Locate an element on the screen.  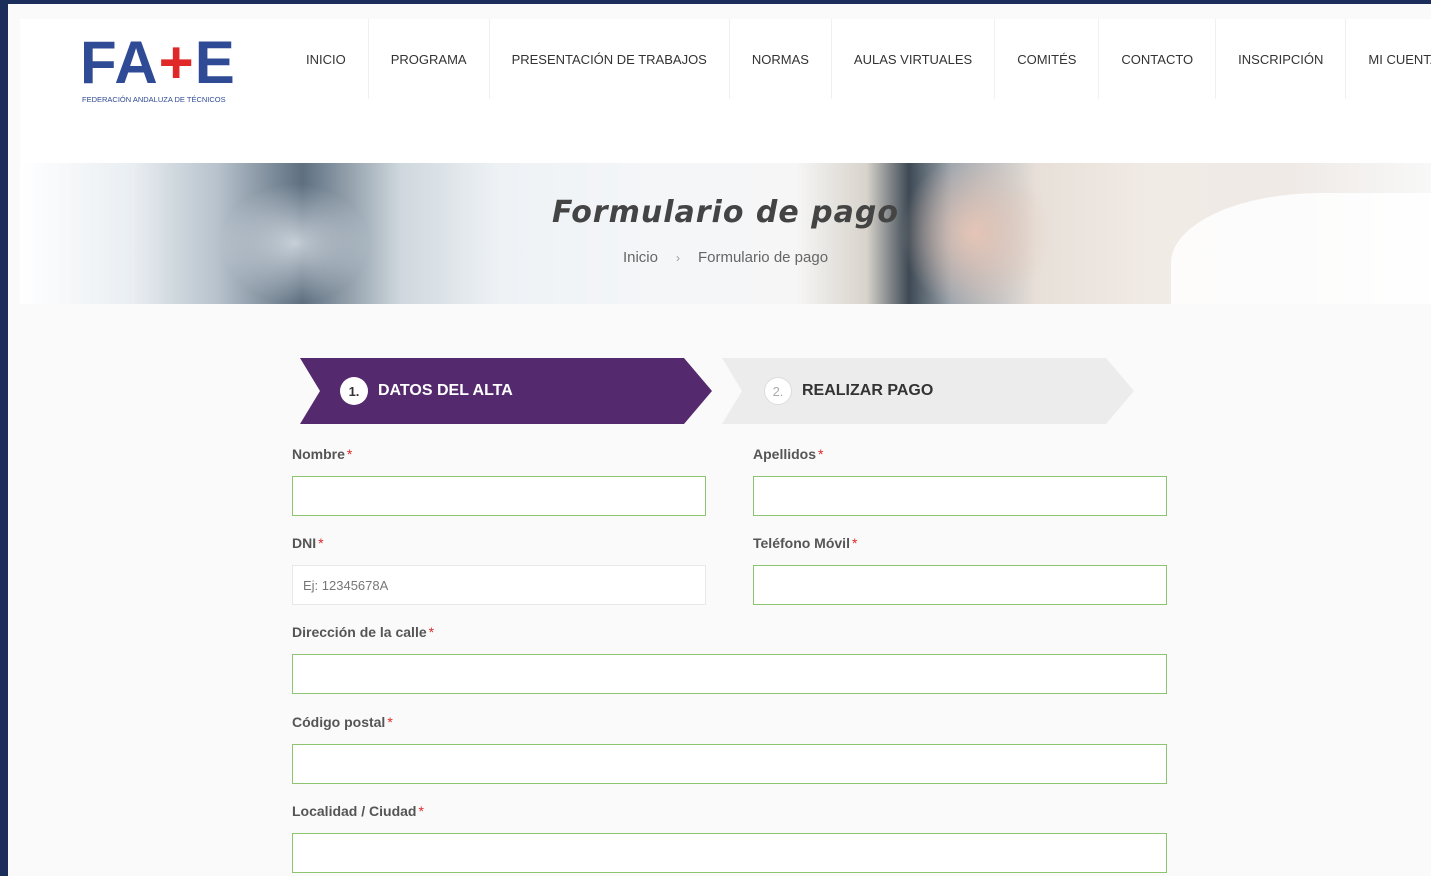
breadcrumb: Inicio › Formulario de pago is located at coordinates (725, 257).